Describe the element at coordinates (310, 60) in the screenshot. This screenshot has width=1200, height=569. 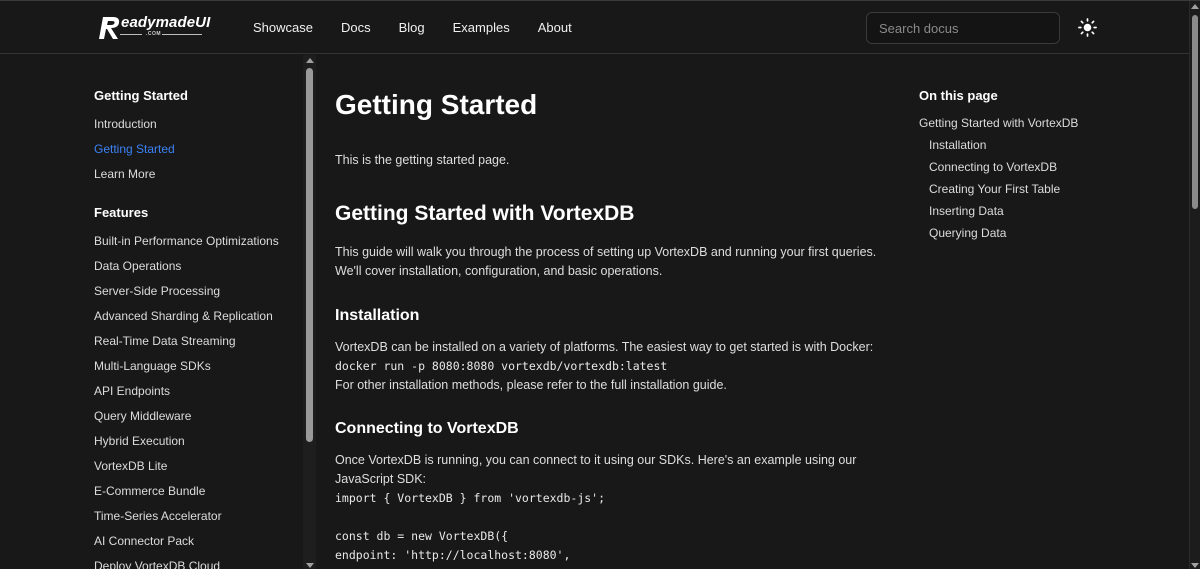
I see `scroll-up-arrow-icon` at that location.